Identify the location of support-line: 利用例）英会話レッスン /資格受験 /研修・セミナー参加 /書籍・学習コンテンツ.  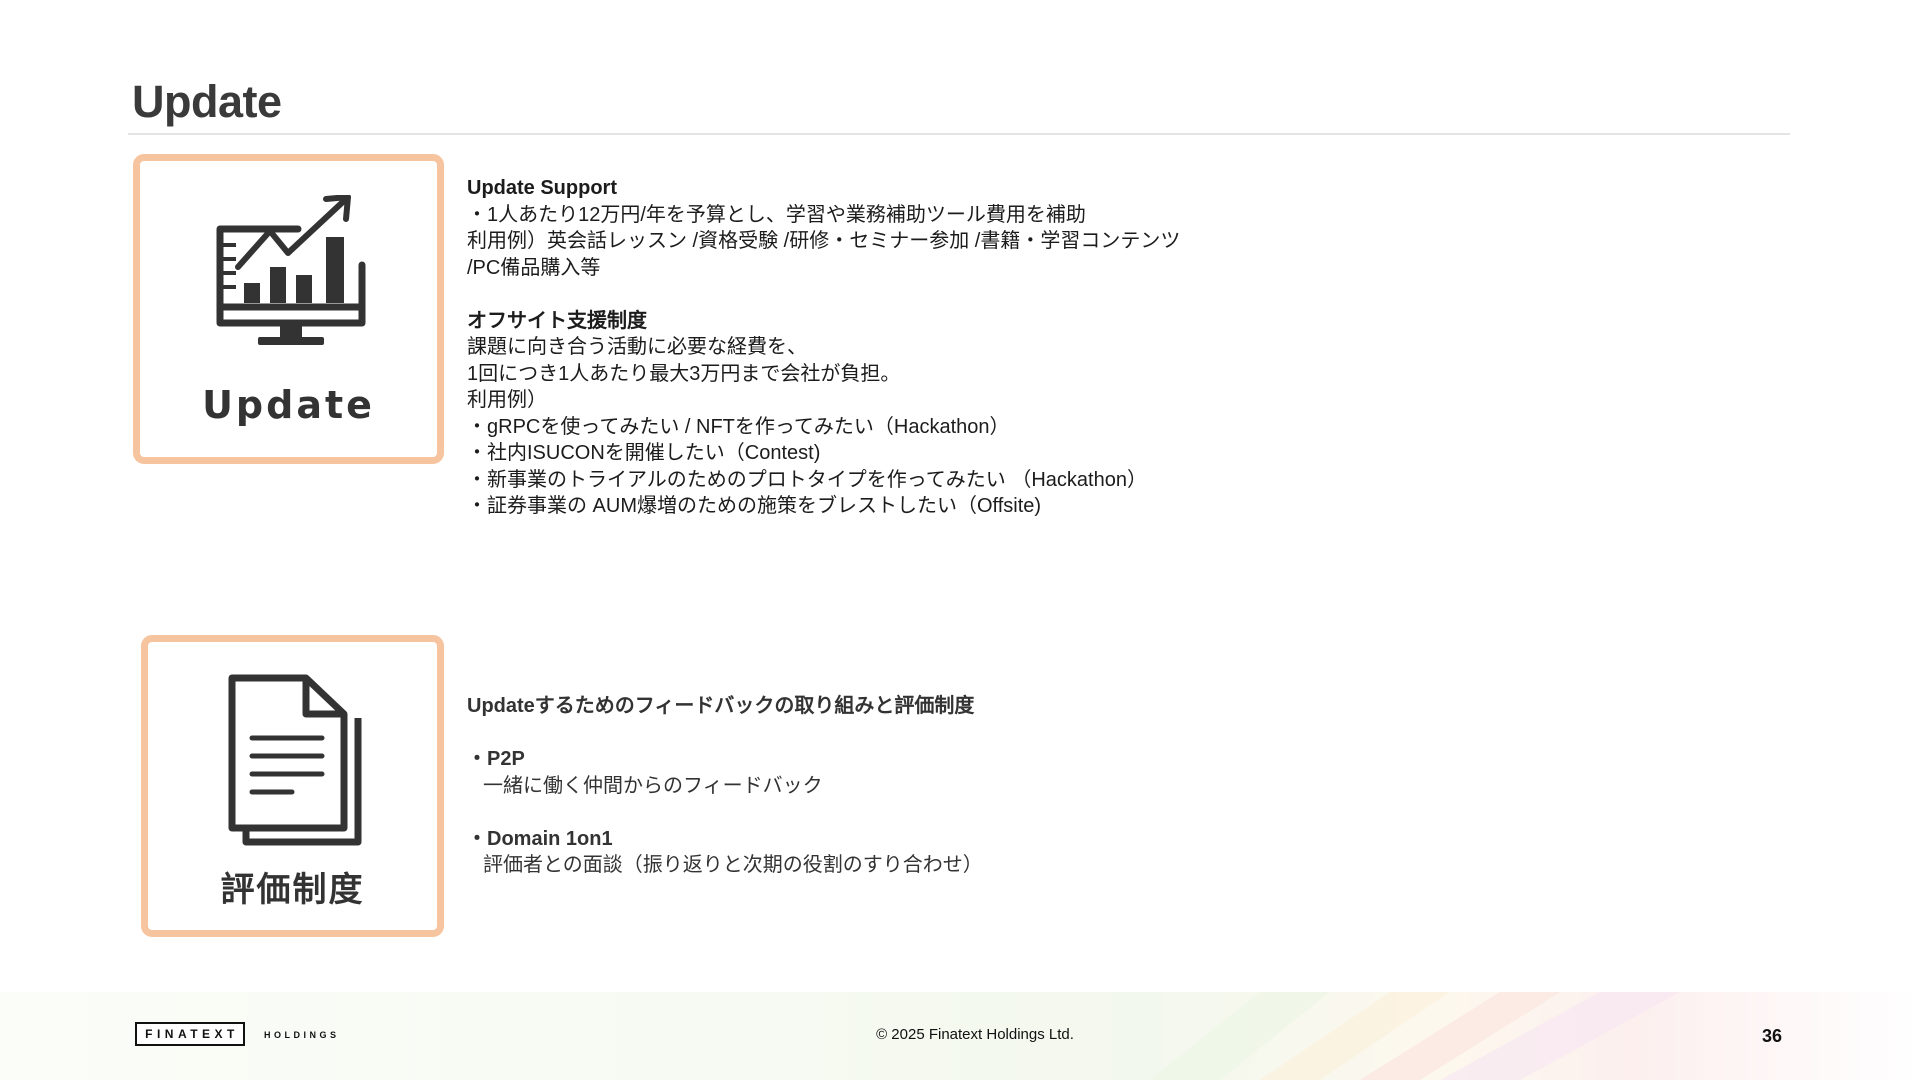
(824, 241).